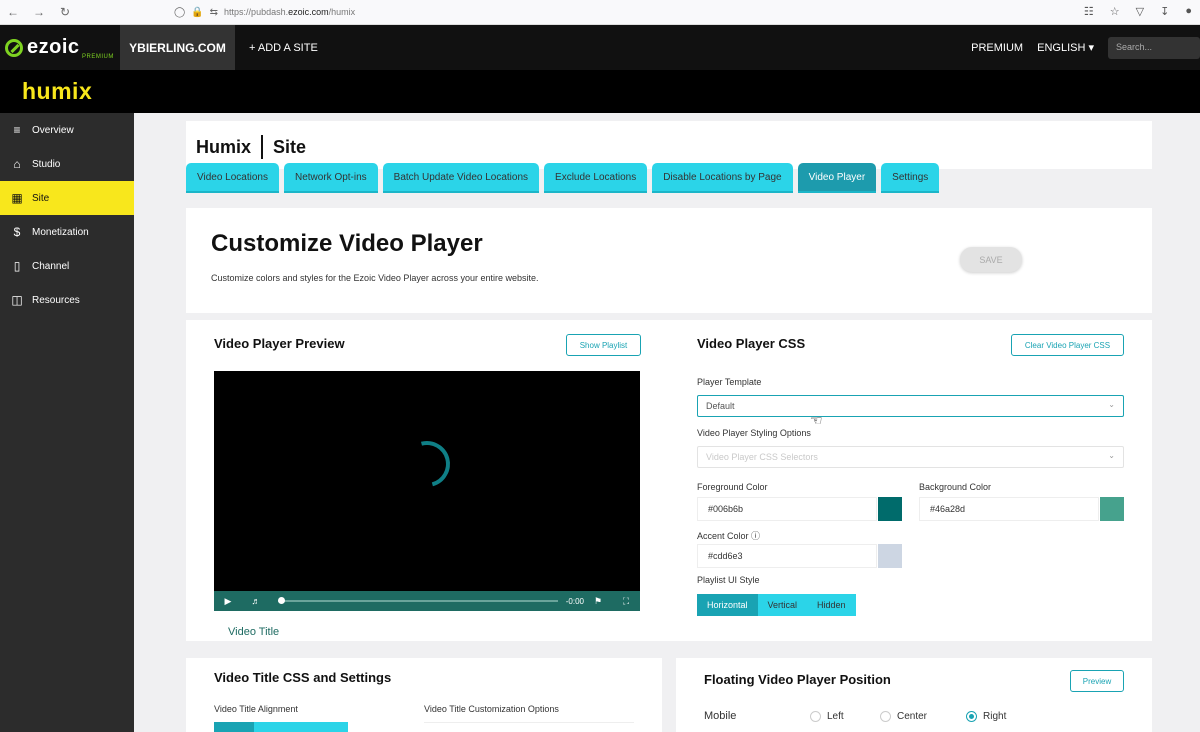 The height and width of the screenshot is (732, 1200). Describe the element at coordinates (890, 556) in the screenshot. I see `accent-swatch` at that location.